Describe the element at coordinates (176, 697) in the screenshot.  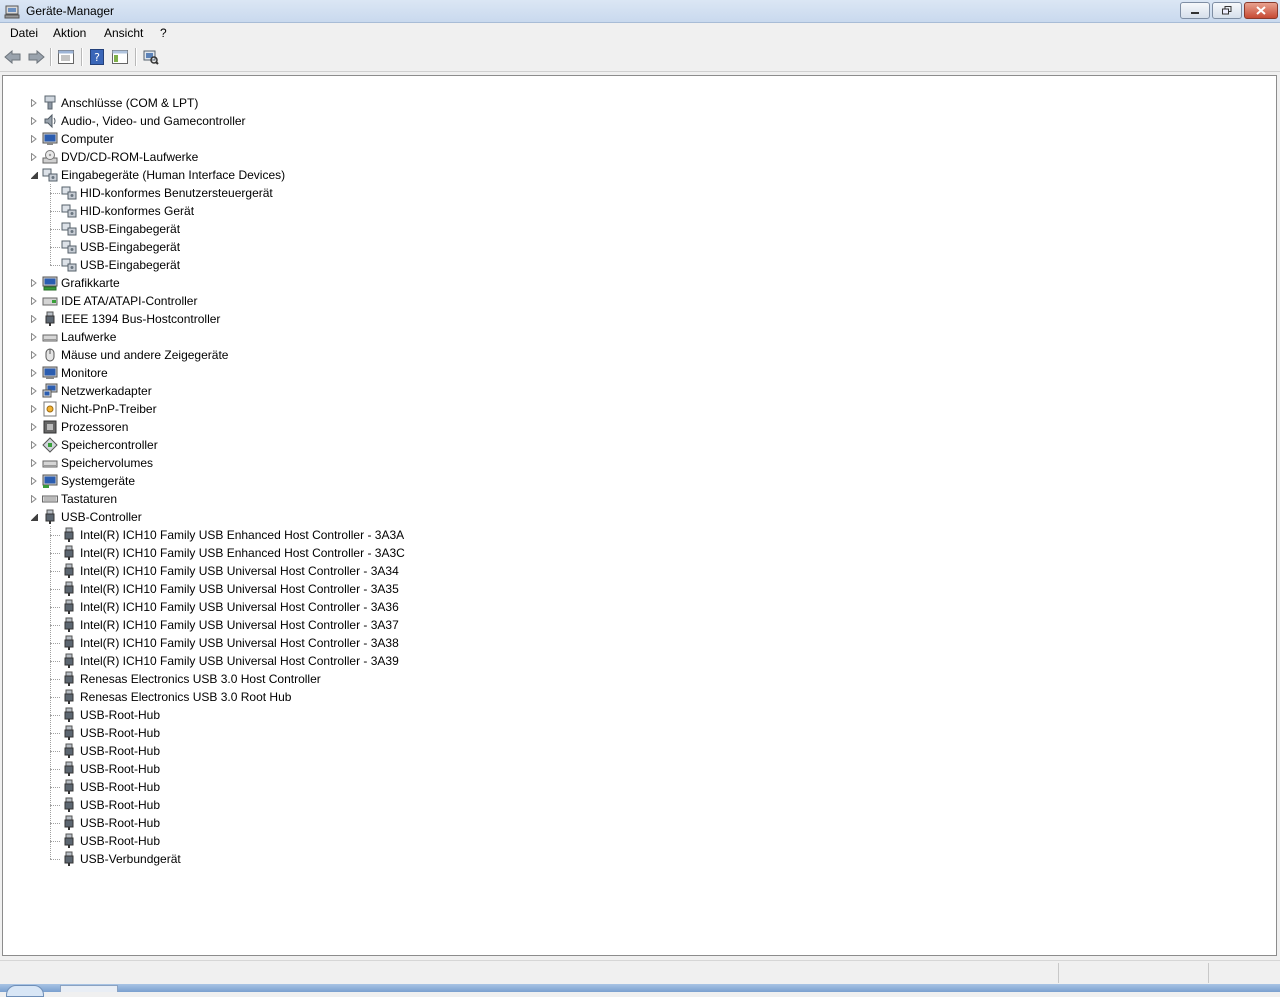
I see `tree-device: Renesas Electronics USB 3.0 Root Hub` at that location.